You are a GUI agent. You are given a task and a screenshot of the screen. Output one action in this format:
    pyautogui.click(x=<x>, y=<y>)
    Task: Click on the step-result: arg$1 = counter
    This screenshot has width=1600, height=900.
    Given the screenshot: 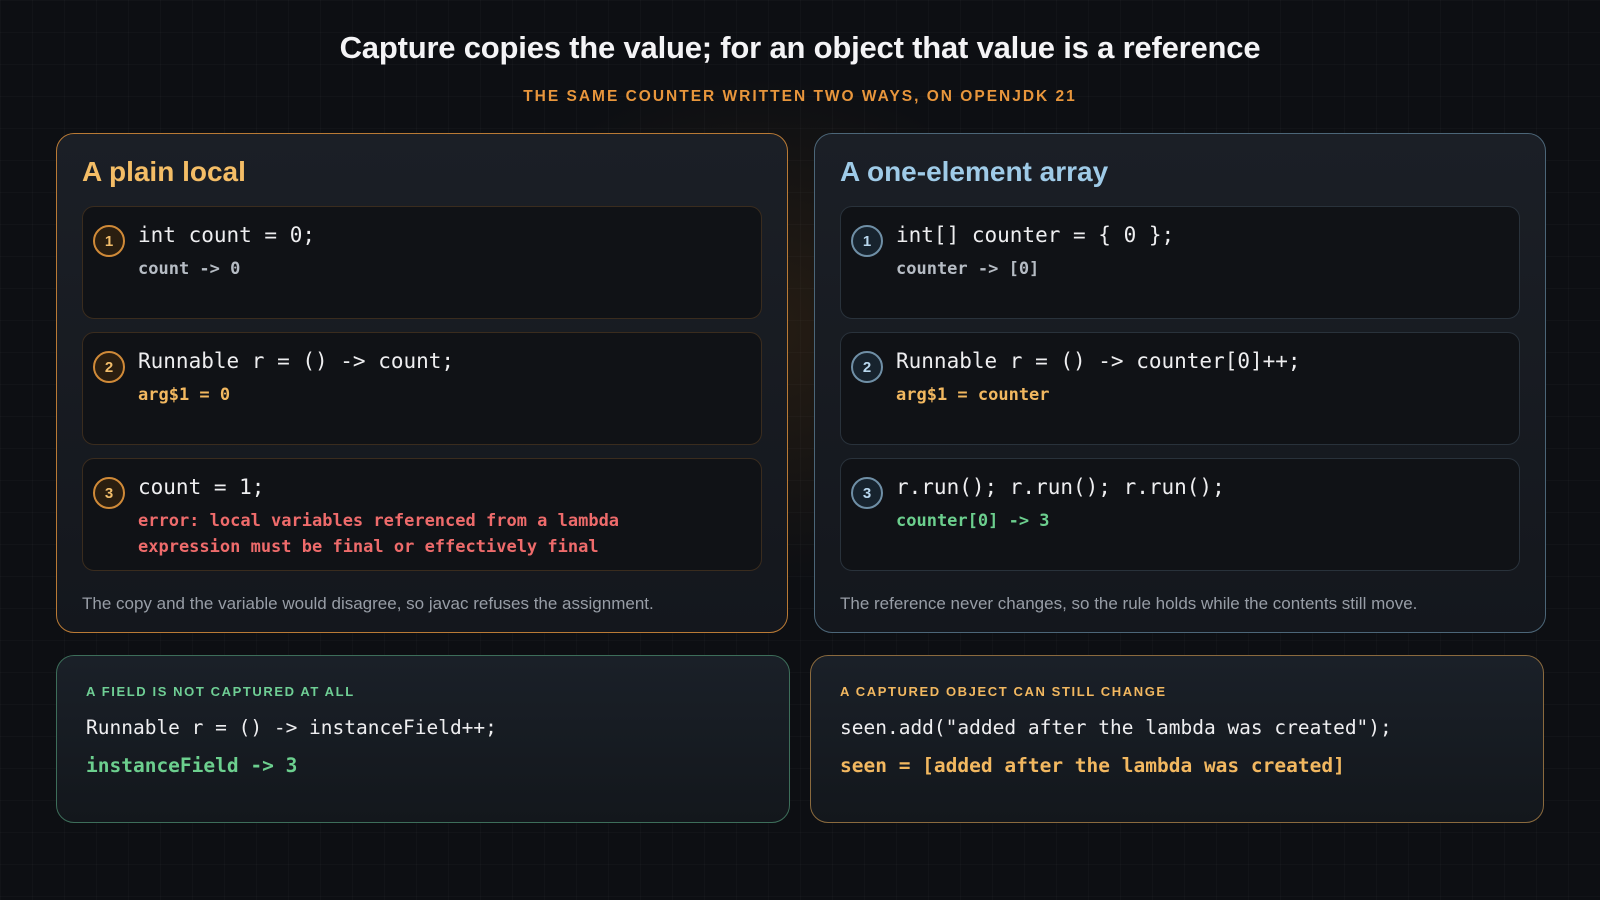 What is the action you would take?
    pyautogui.click(x=973, y=395)
    